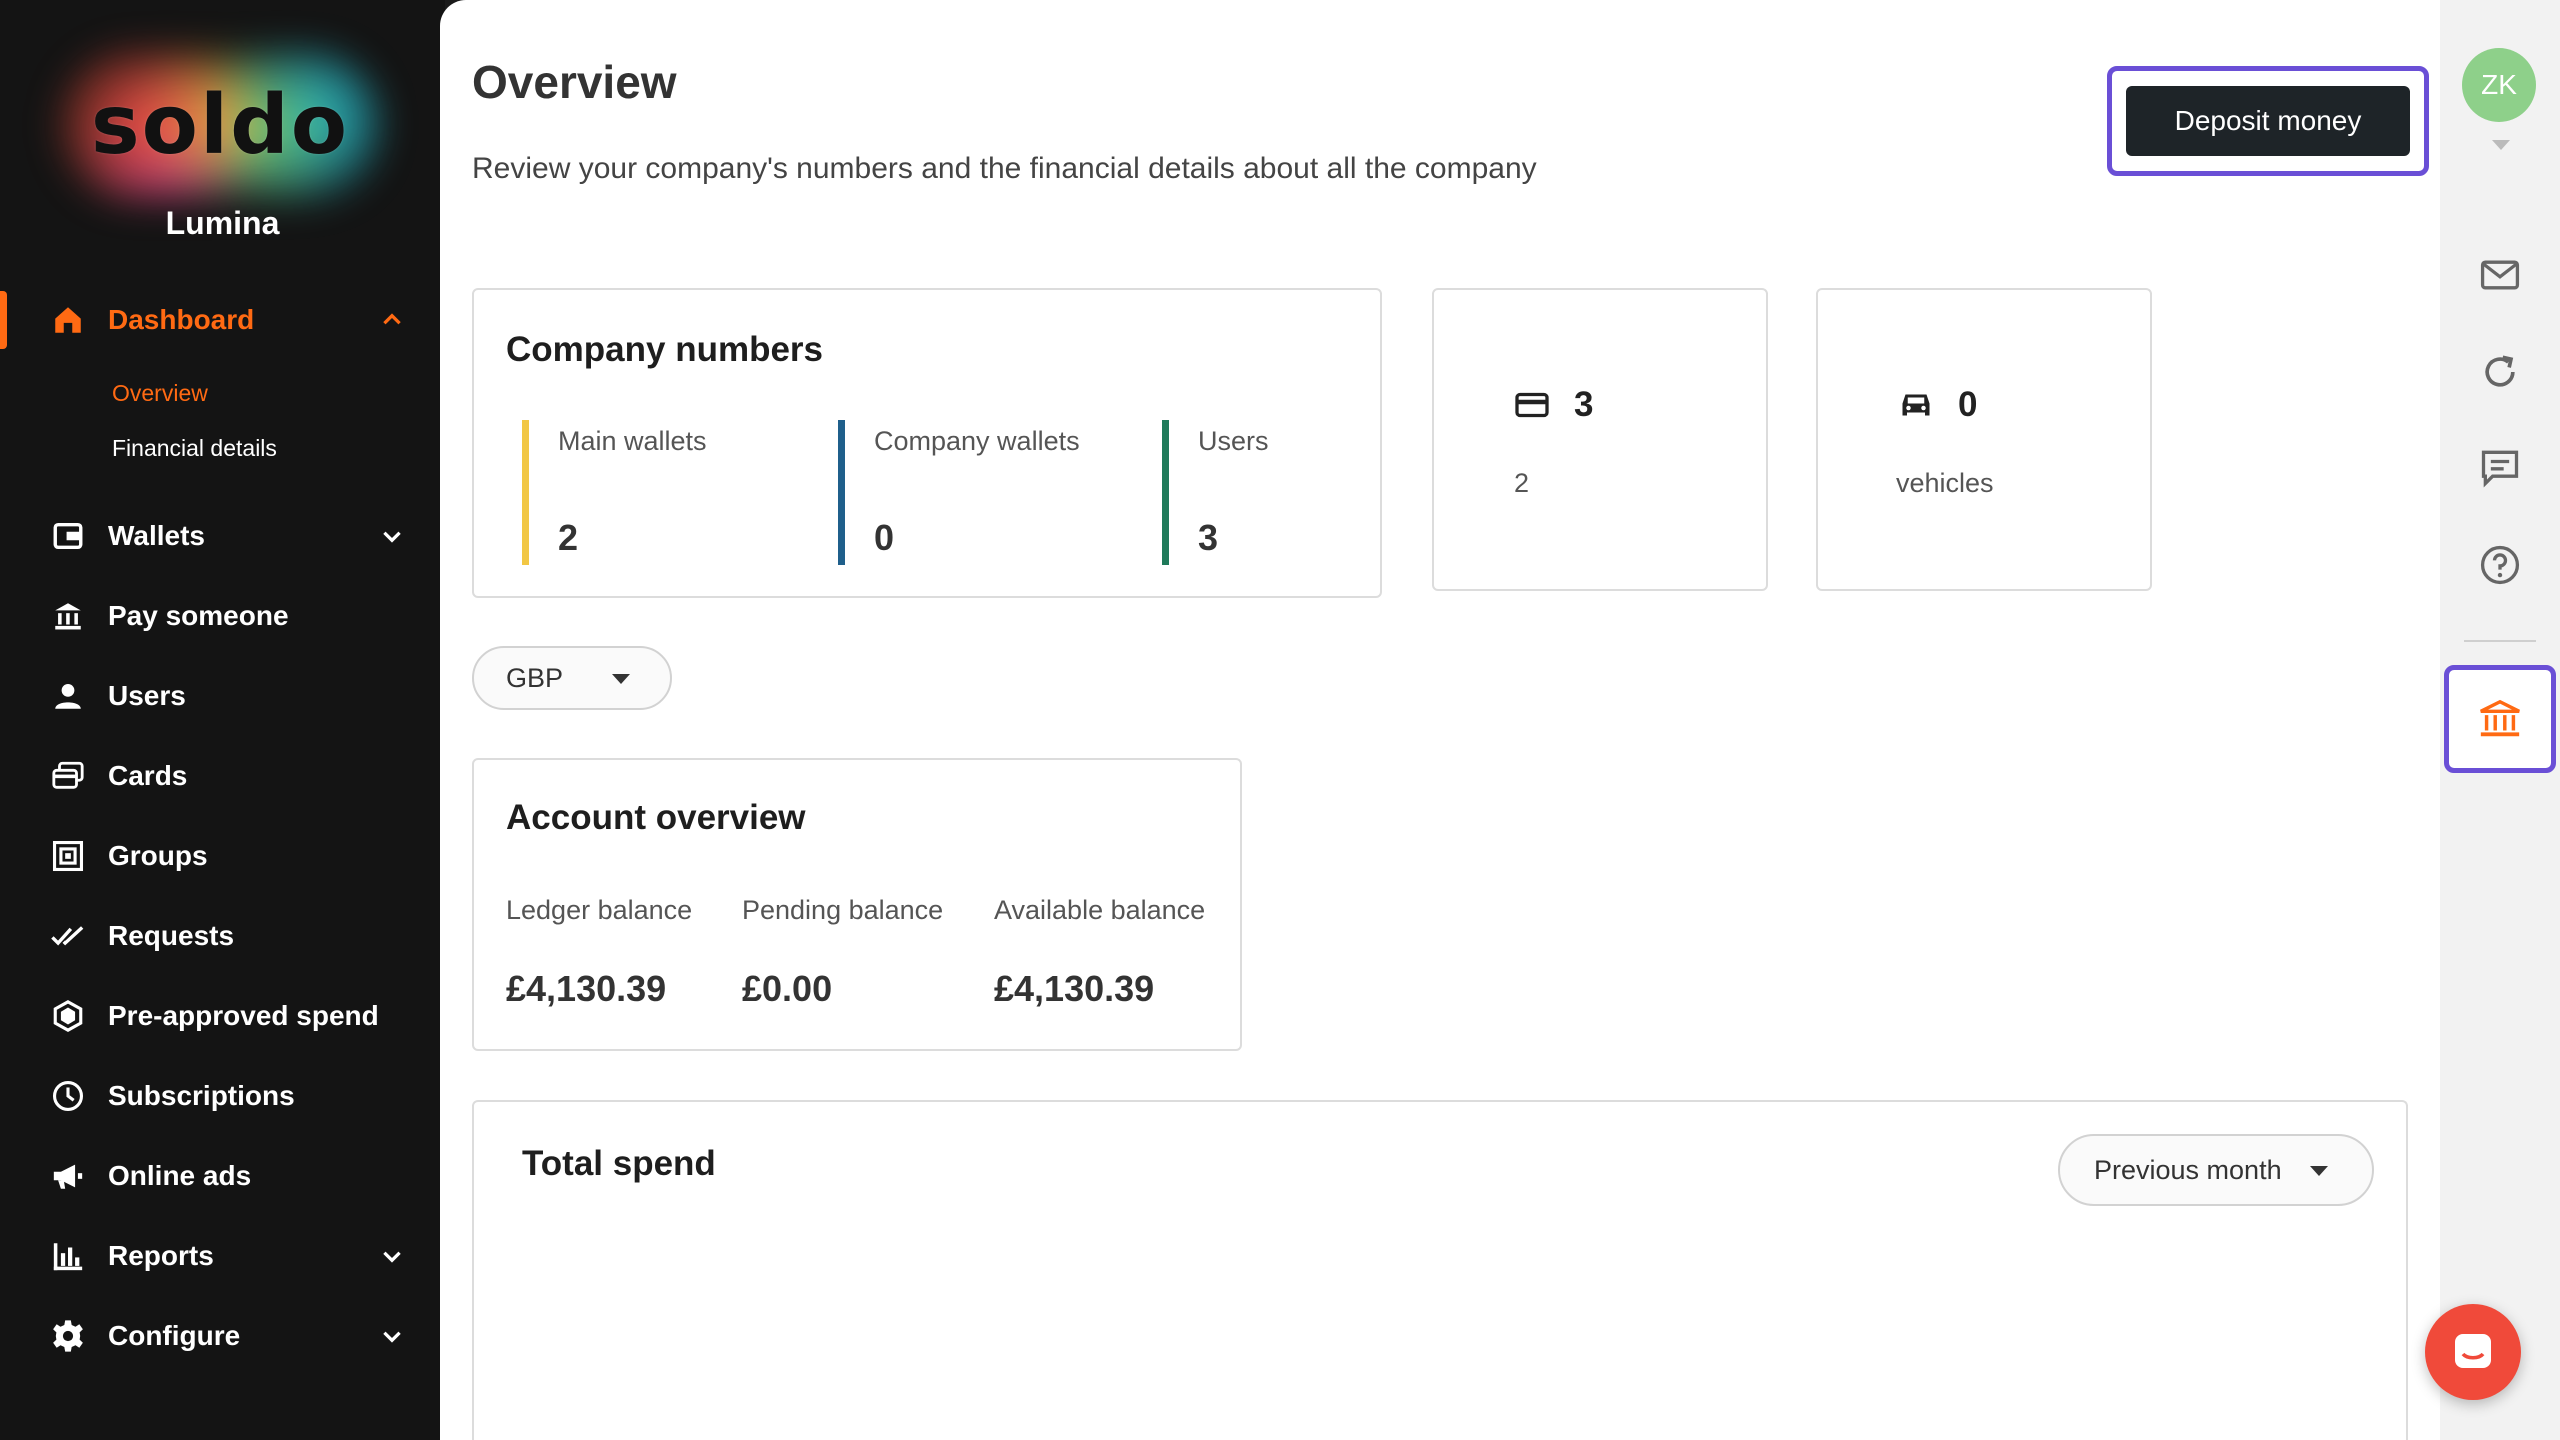 This screenshot has width=2560, height=1440. I want to click on bank-button, so click(2500, 719).